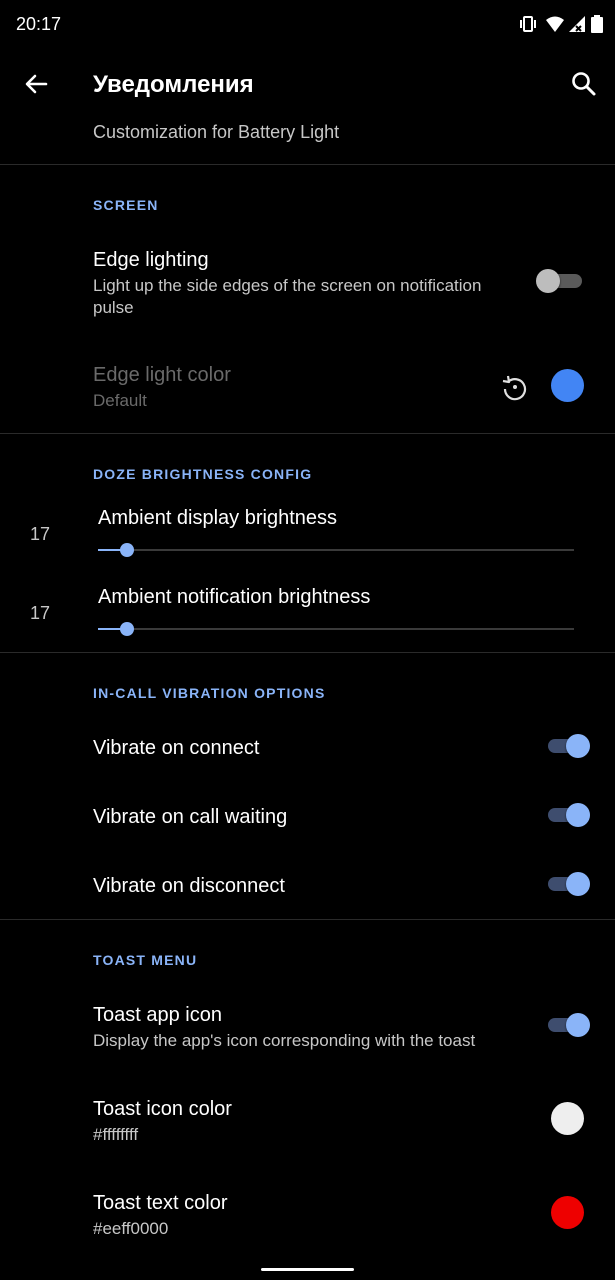 This screenshot has height=1280, width=615. I want to click on vibrate-connect-toggle, so click(569, 746).